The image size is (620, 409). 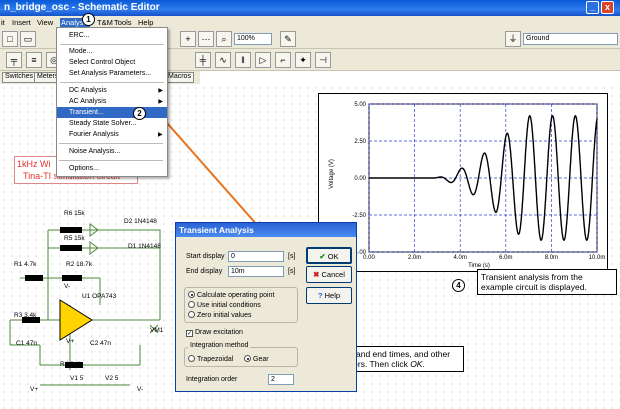 I want to click on minimize-button: _, so click(x=592, y=7).